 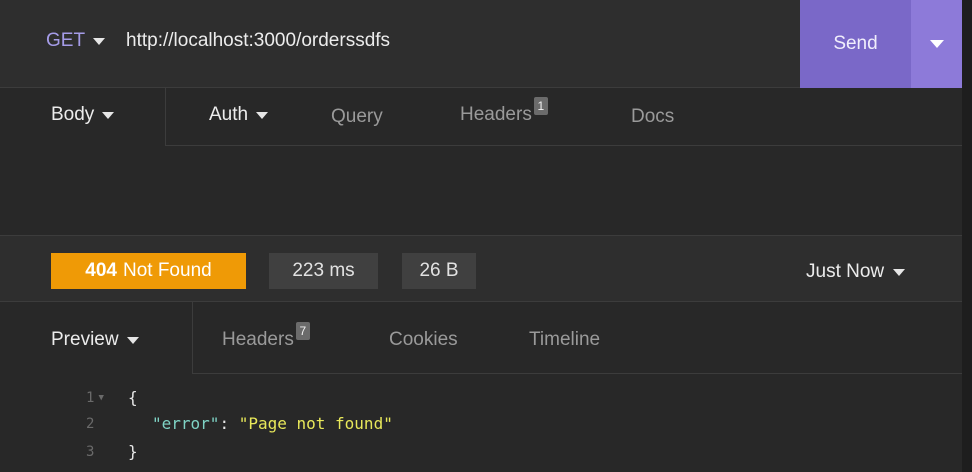 I want to click on tab-body: Body, so click(x=83, y=115).